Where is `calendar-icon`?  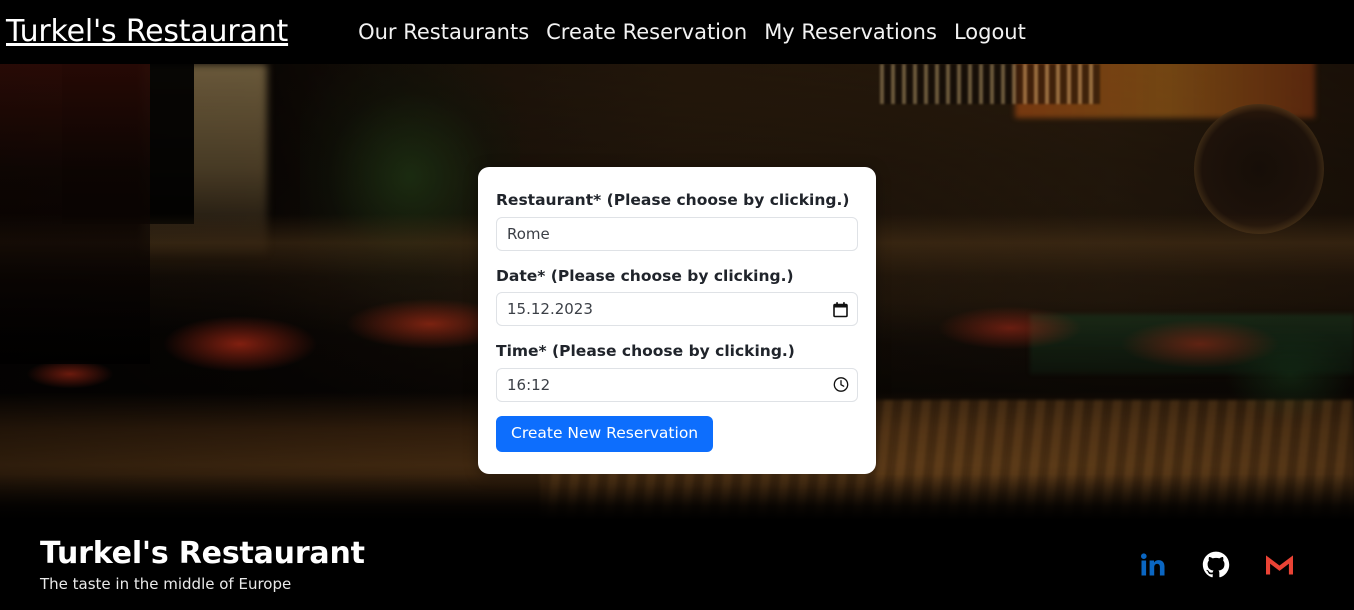
calendar-icon is located at coordinates (840, 309).